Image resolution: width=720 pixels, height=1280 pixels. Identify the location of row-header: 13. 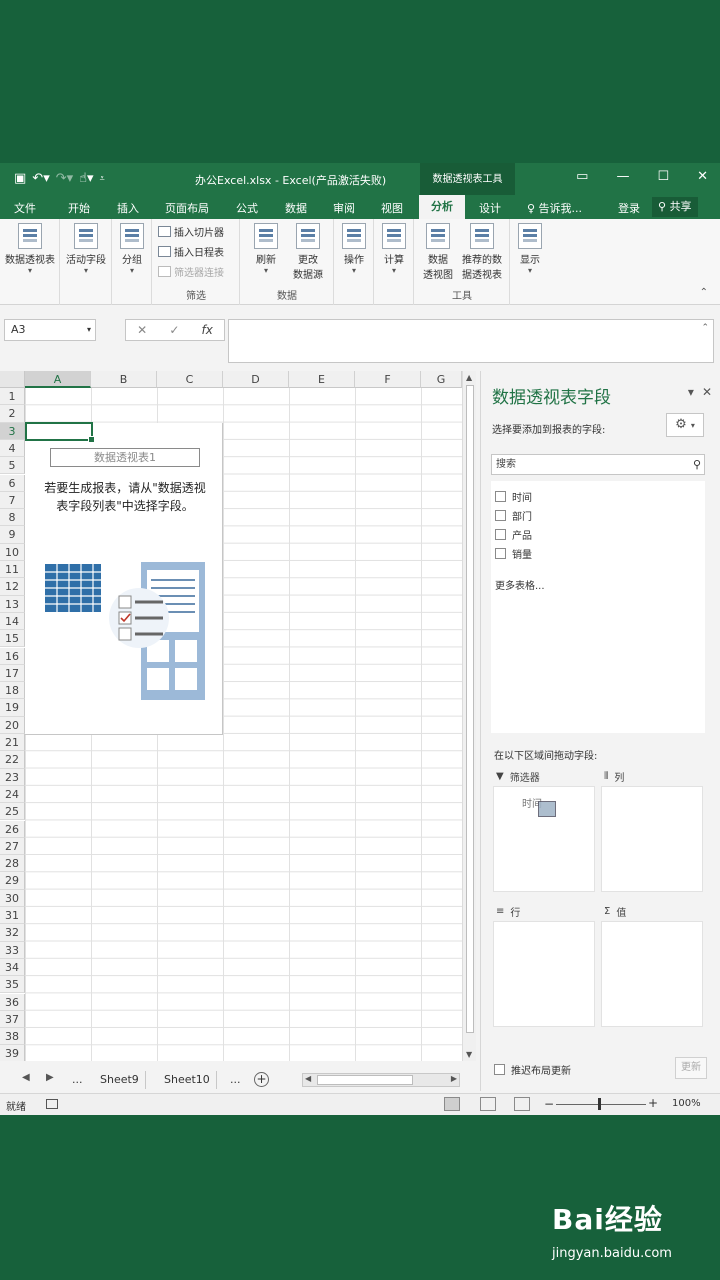
(12, 604).